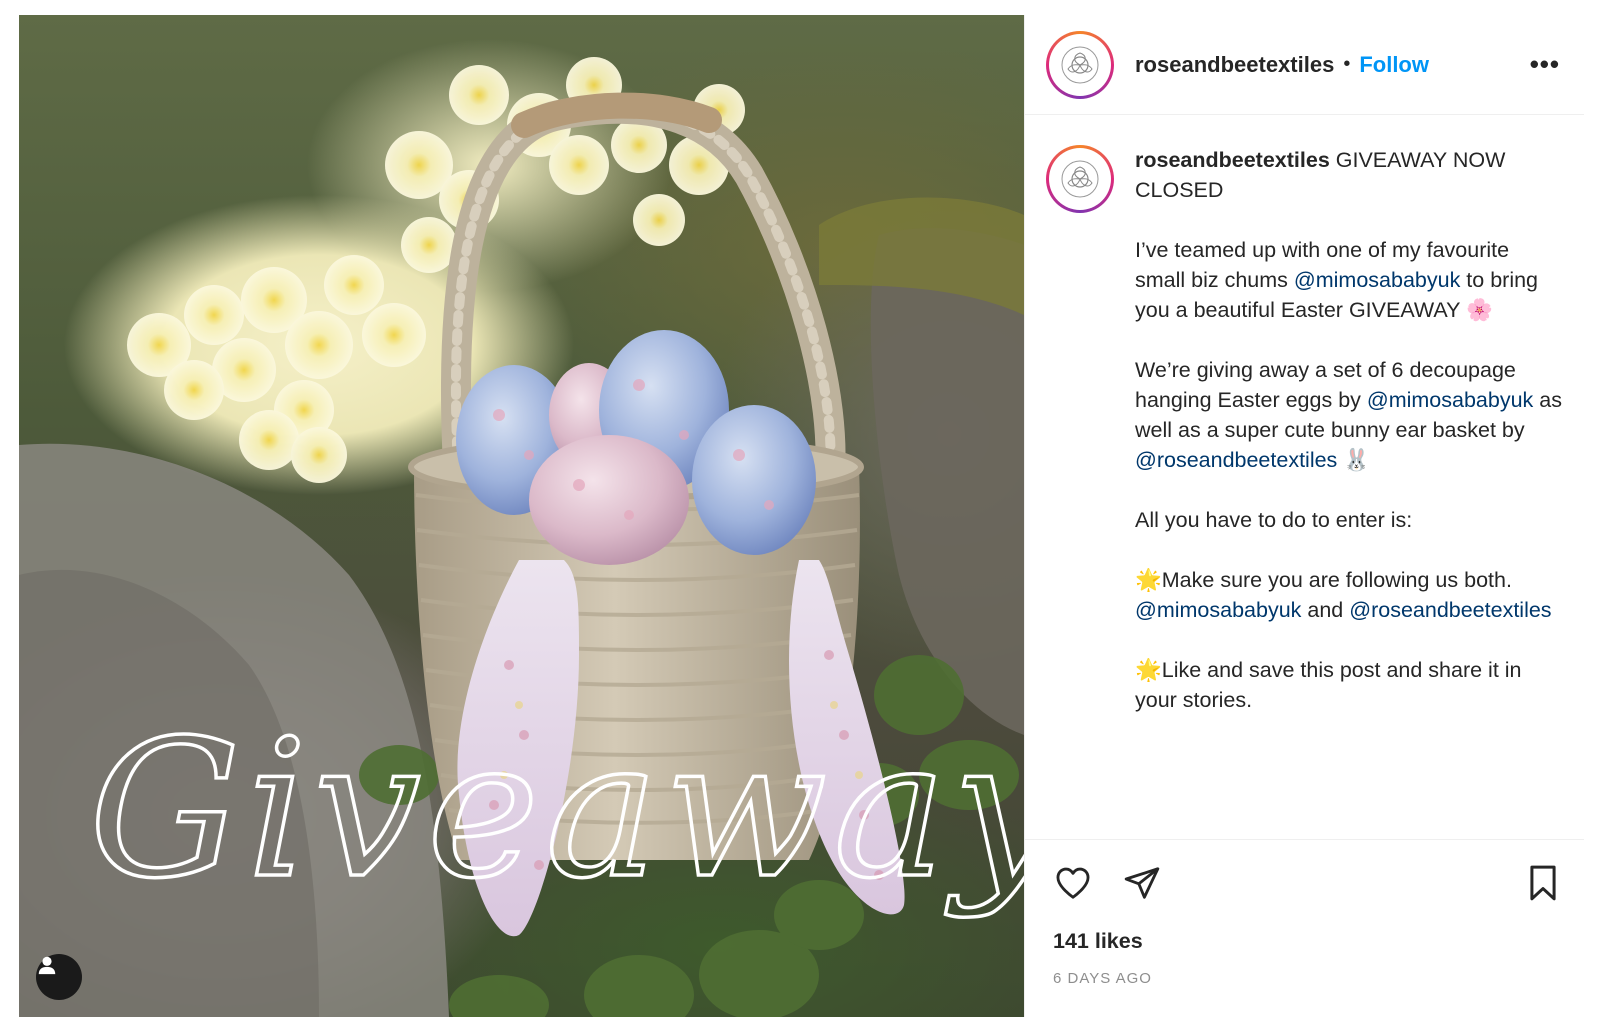  What do you see at coordinates (1304, 882) in the screenshot?
I see `action-bar` at bounding box center [1304, 882].